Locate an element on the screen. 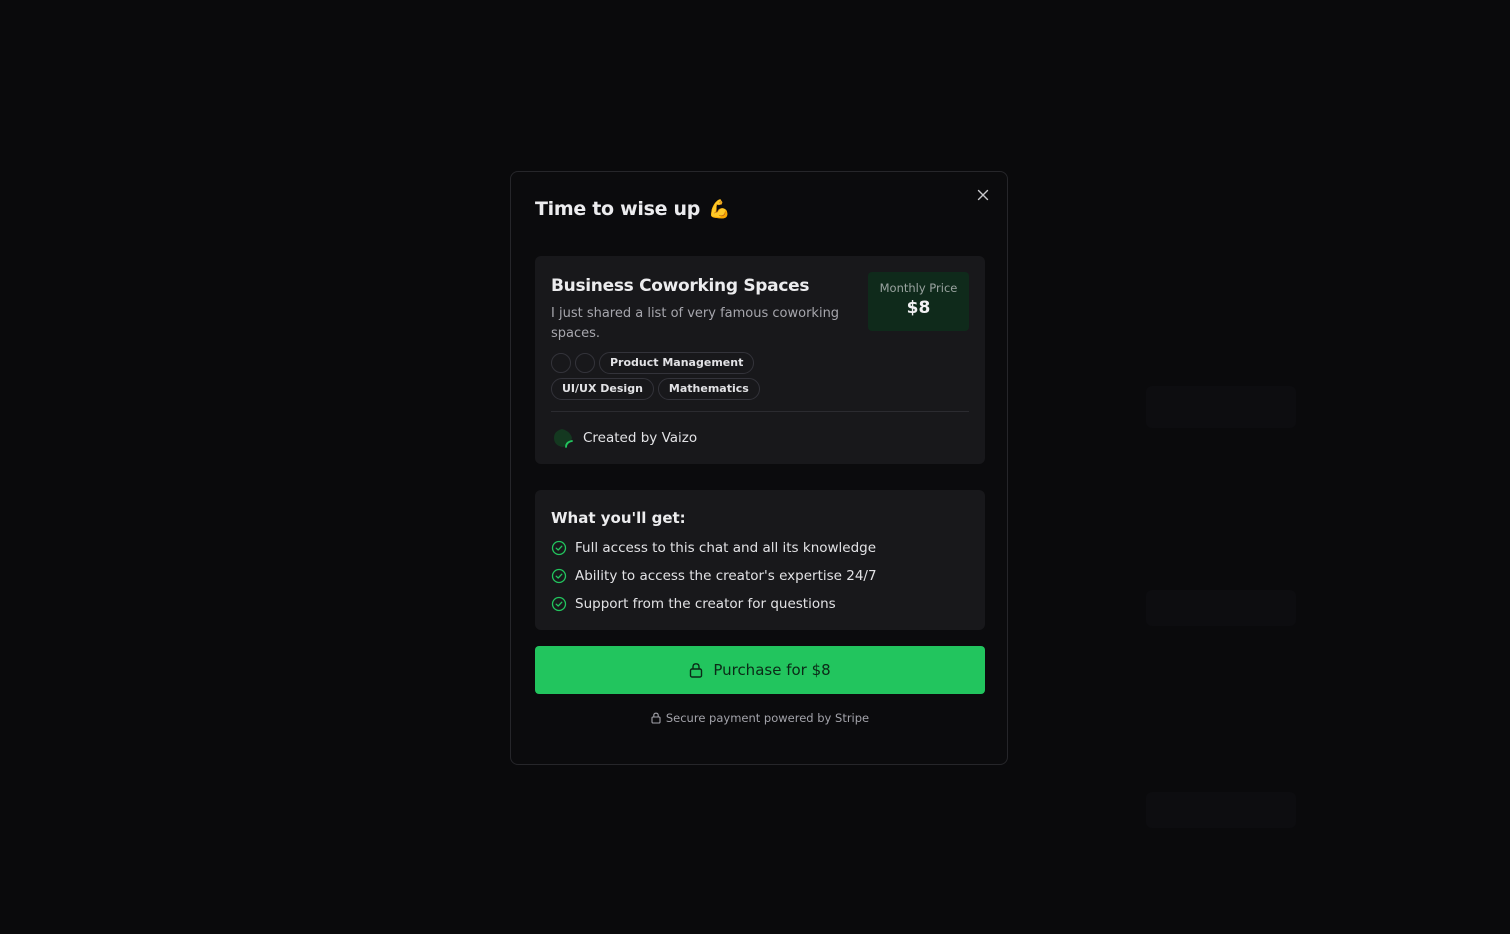  tag-ui-ux-design: UI/UX Design is located at coordinates (602, 389).